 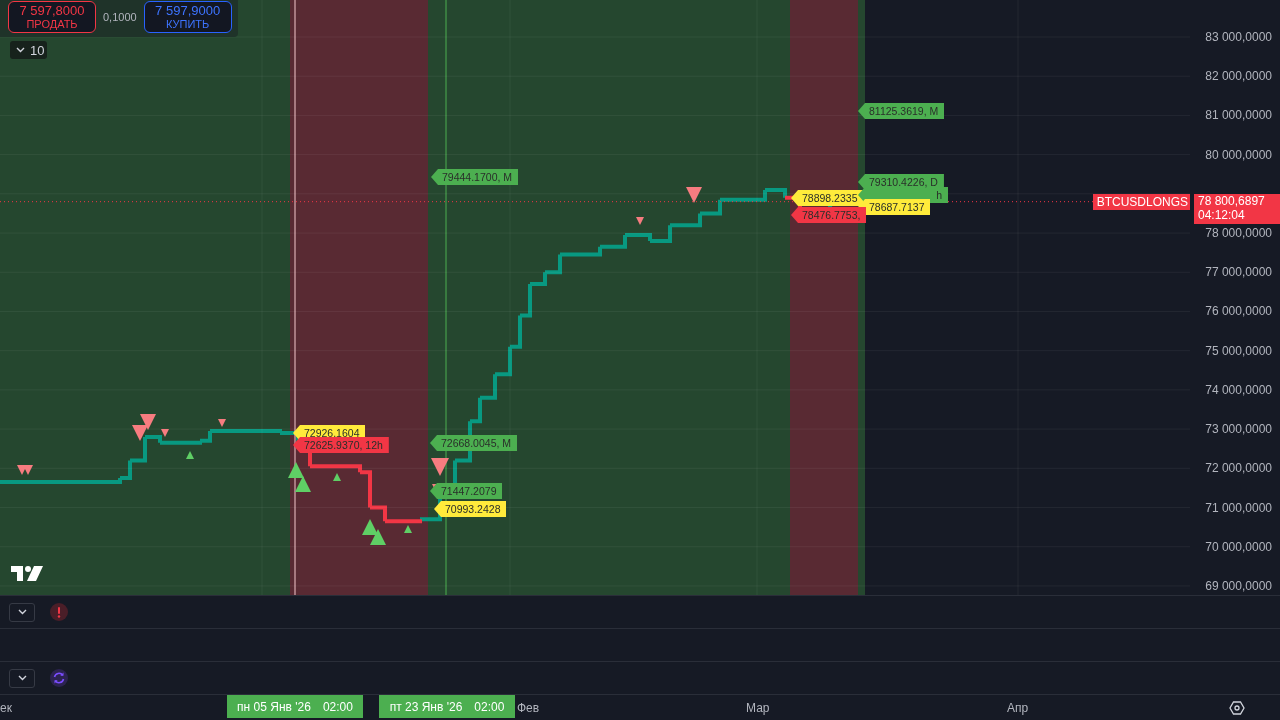 I want to click on time-label: Апр, so click(x=1018, y=708).